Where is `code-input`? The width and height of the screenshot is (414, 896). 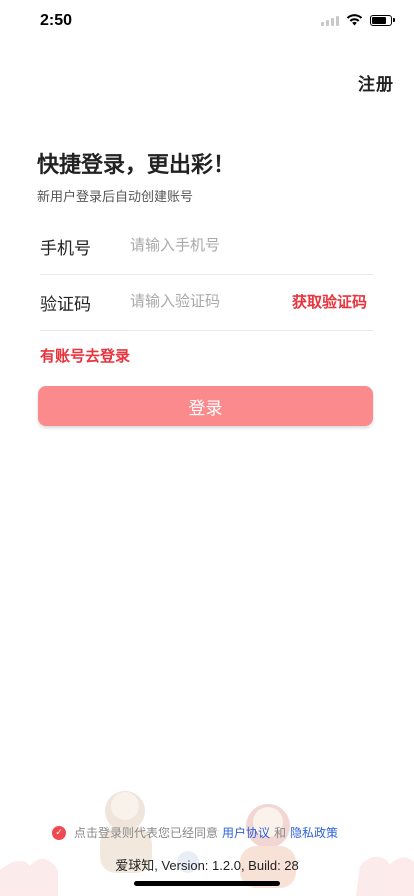
code-input is located at coordinates (205, 301).